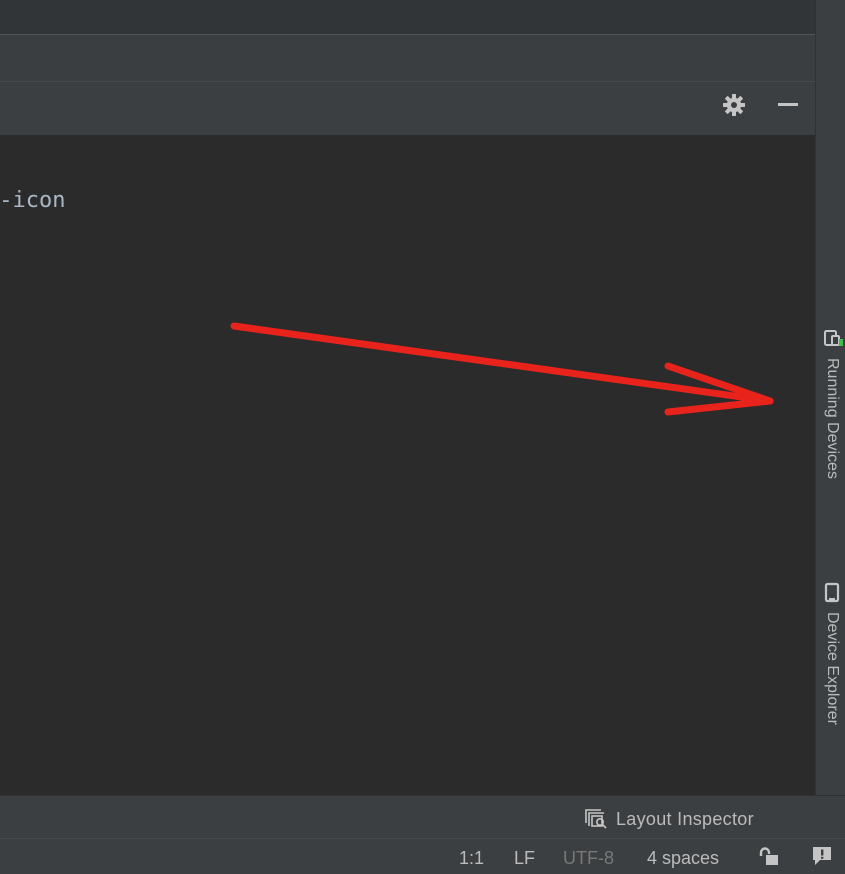  Describe the element at coordinates (832, 592) in the screenshot. I see `device-explorer-icon` at that location.